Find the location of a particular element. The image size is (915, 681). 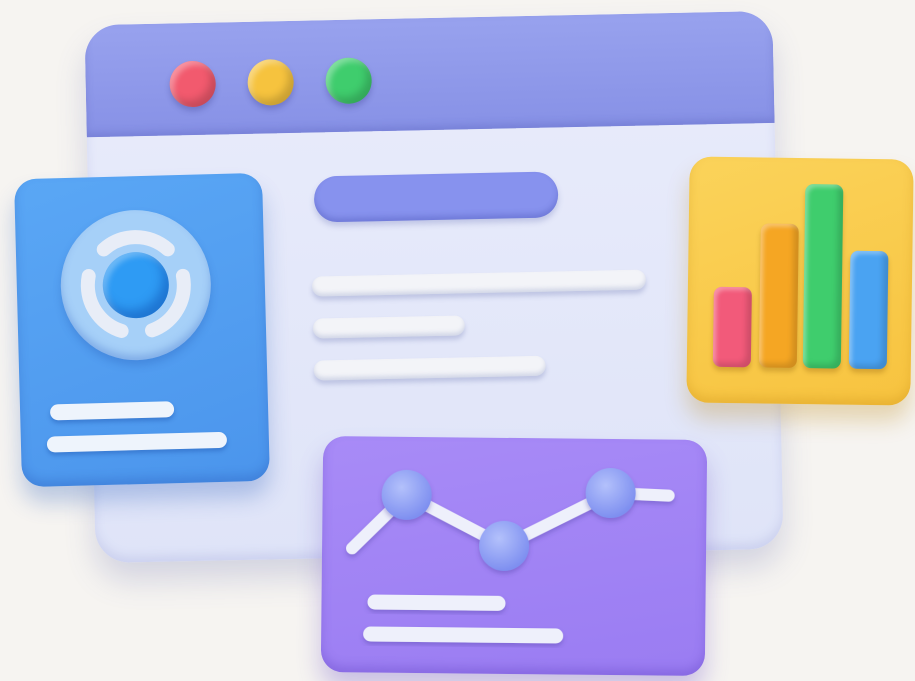

close-window-button is located at coordinates (193, 84).